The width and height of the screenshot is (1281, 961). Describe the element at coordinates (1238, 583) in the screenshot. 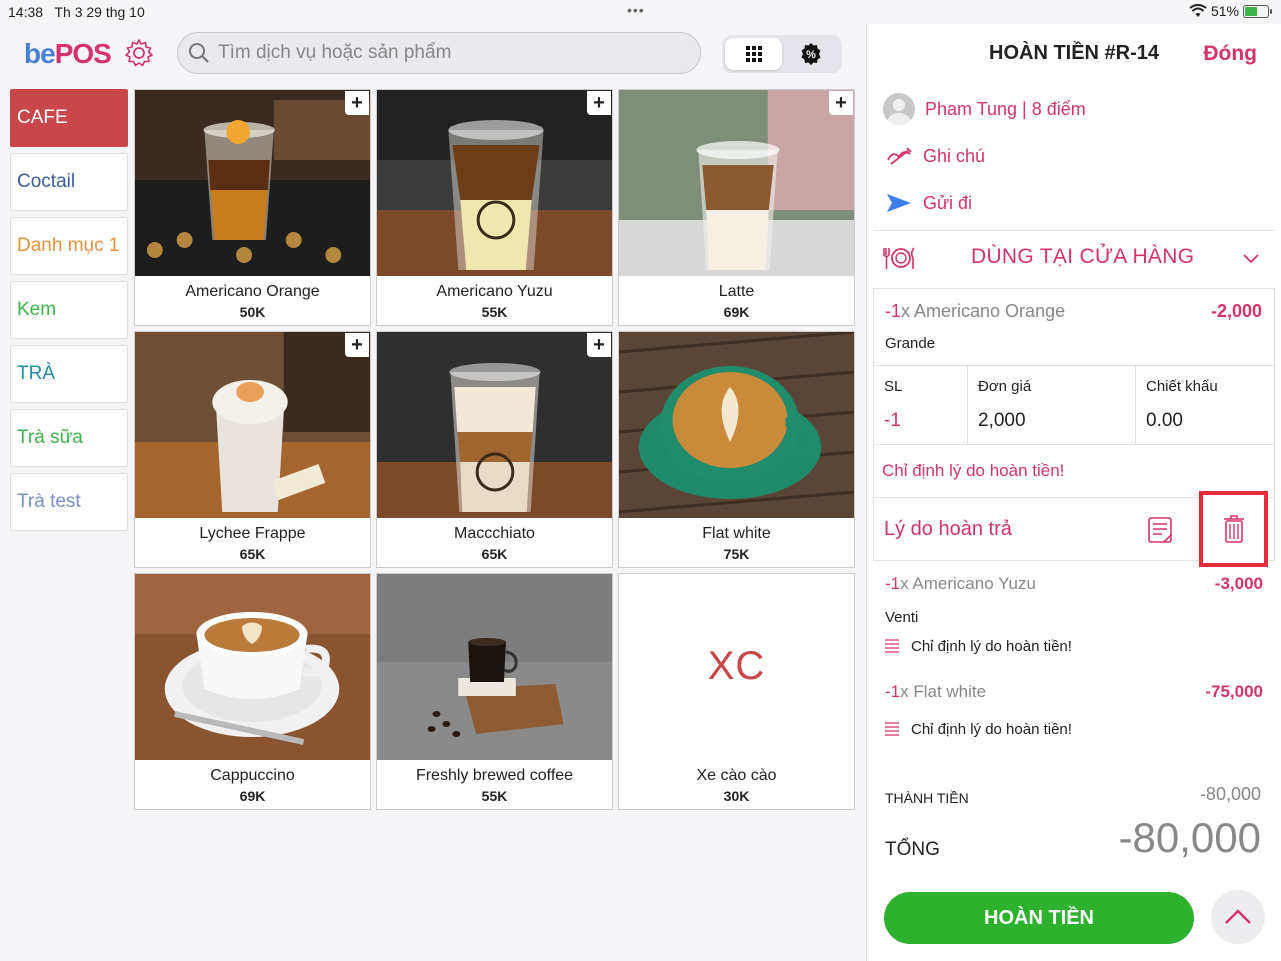

I see `line-item-amount: -3,000` at that location.